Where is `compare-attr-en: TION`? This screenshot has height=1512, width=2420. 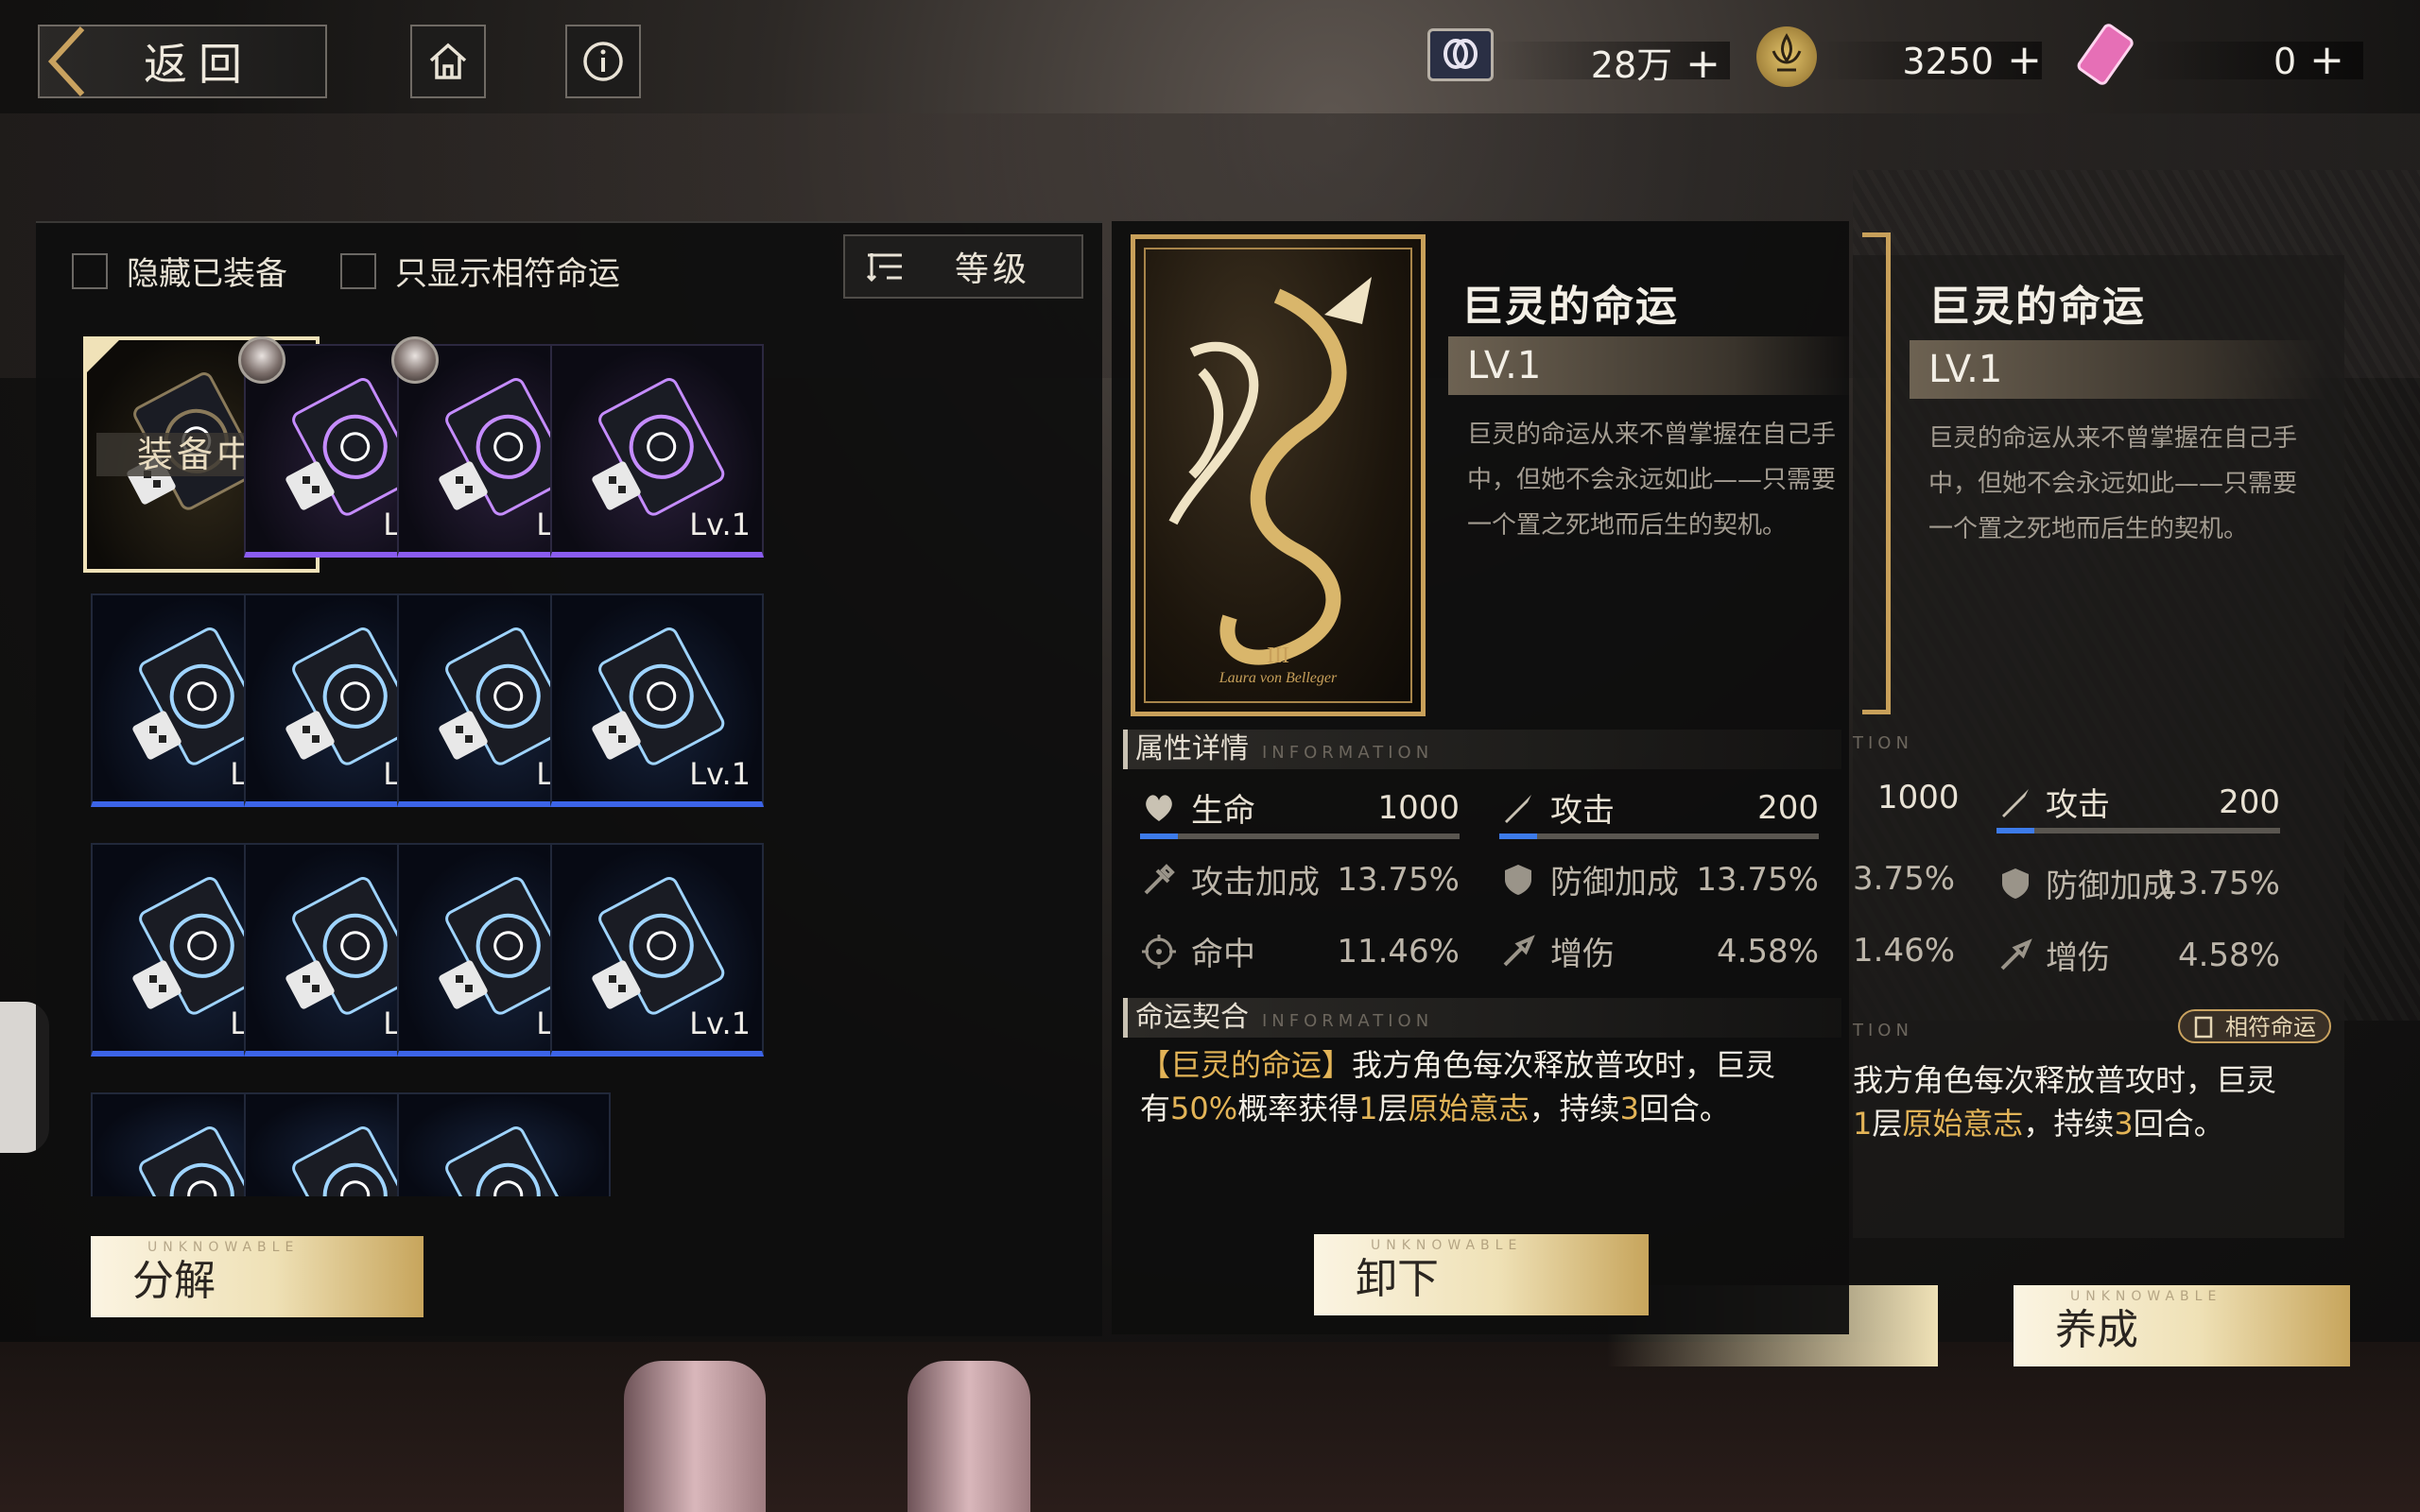 compare-attr-en: TION is located at coordinates (1883, 743).